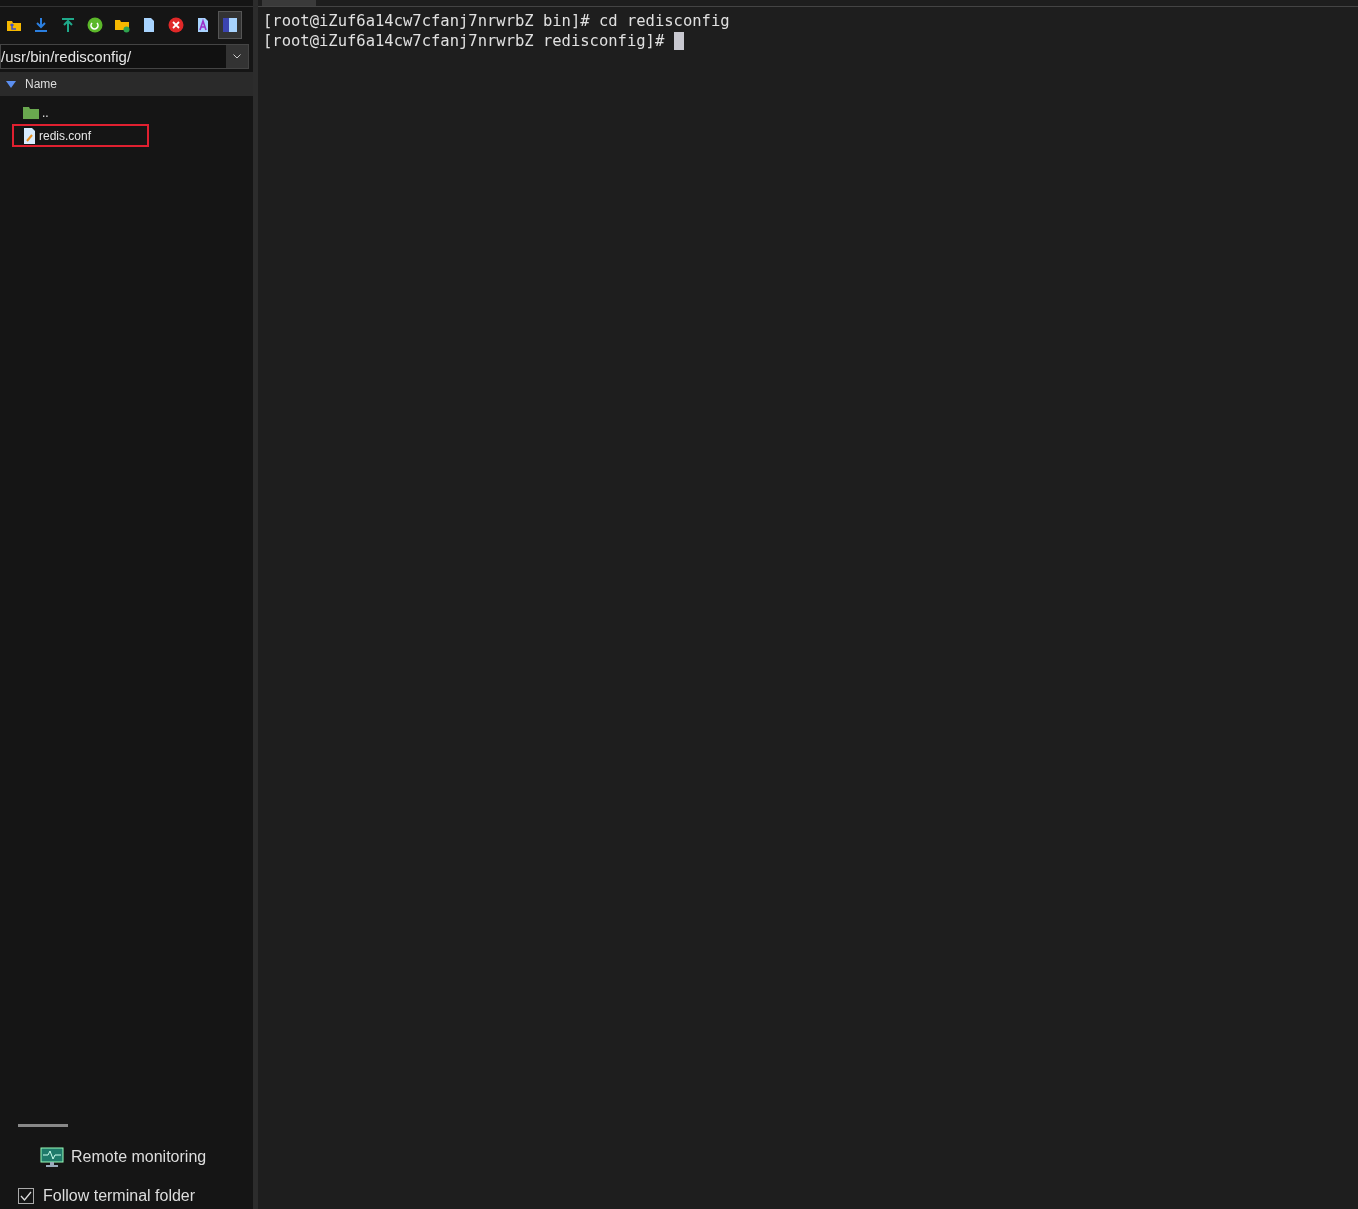  Describe the element at coordinates (41, 84) in the screenshot. I see `column-label: Name` at that location.